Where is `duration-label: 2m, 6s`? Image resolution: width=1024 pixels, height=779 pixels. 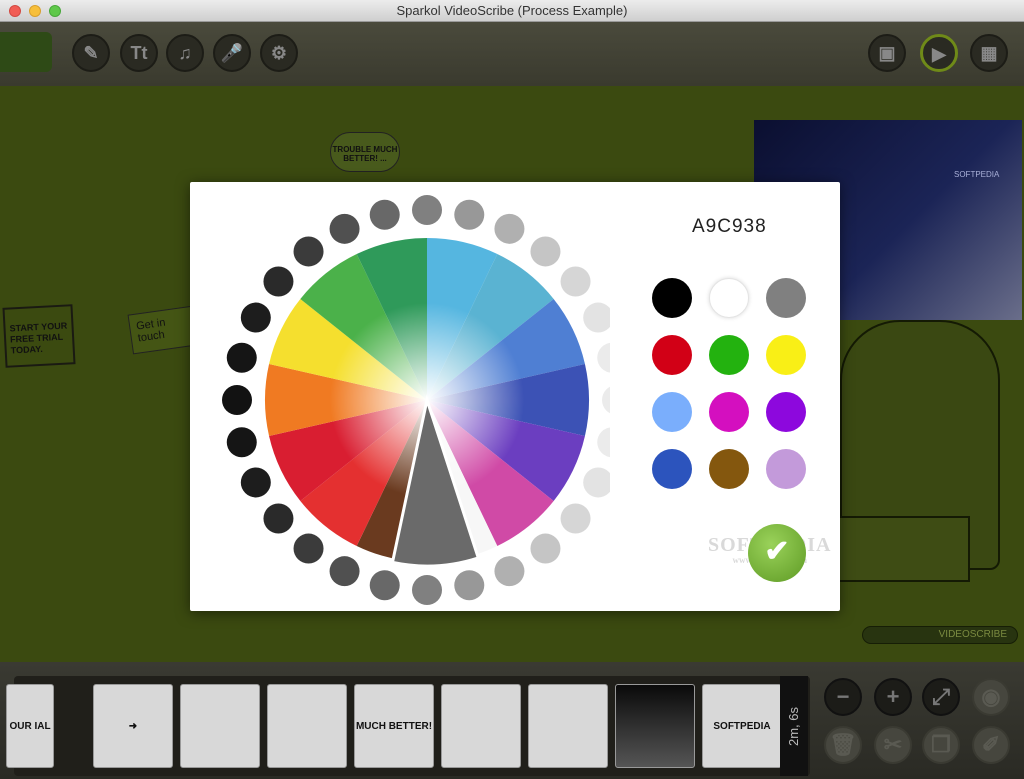
duration-label: 2m, 6s is located at coordinates (794, 726).